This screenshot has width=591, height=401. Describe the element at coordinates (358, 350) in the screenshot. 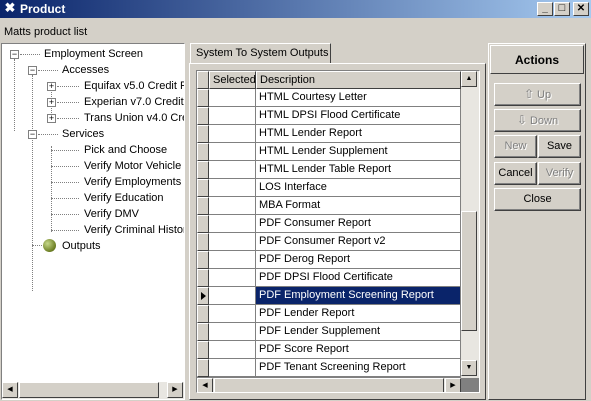

I see `description-cell: PDF Score Report` at that location.